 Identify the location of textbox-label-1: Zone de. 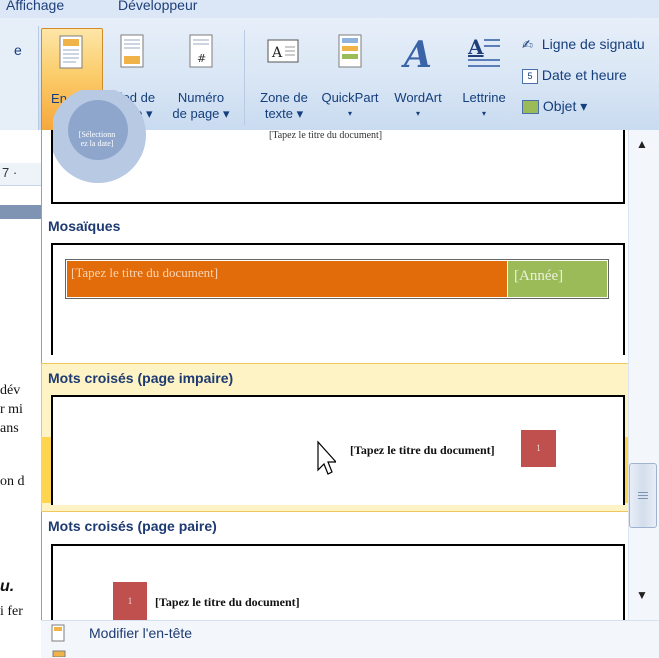
(284, 97).